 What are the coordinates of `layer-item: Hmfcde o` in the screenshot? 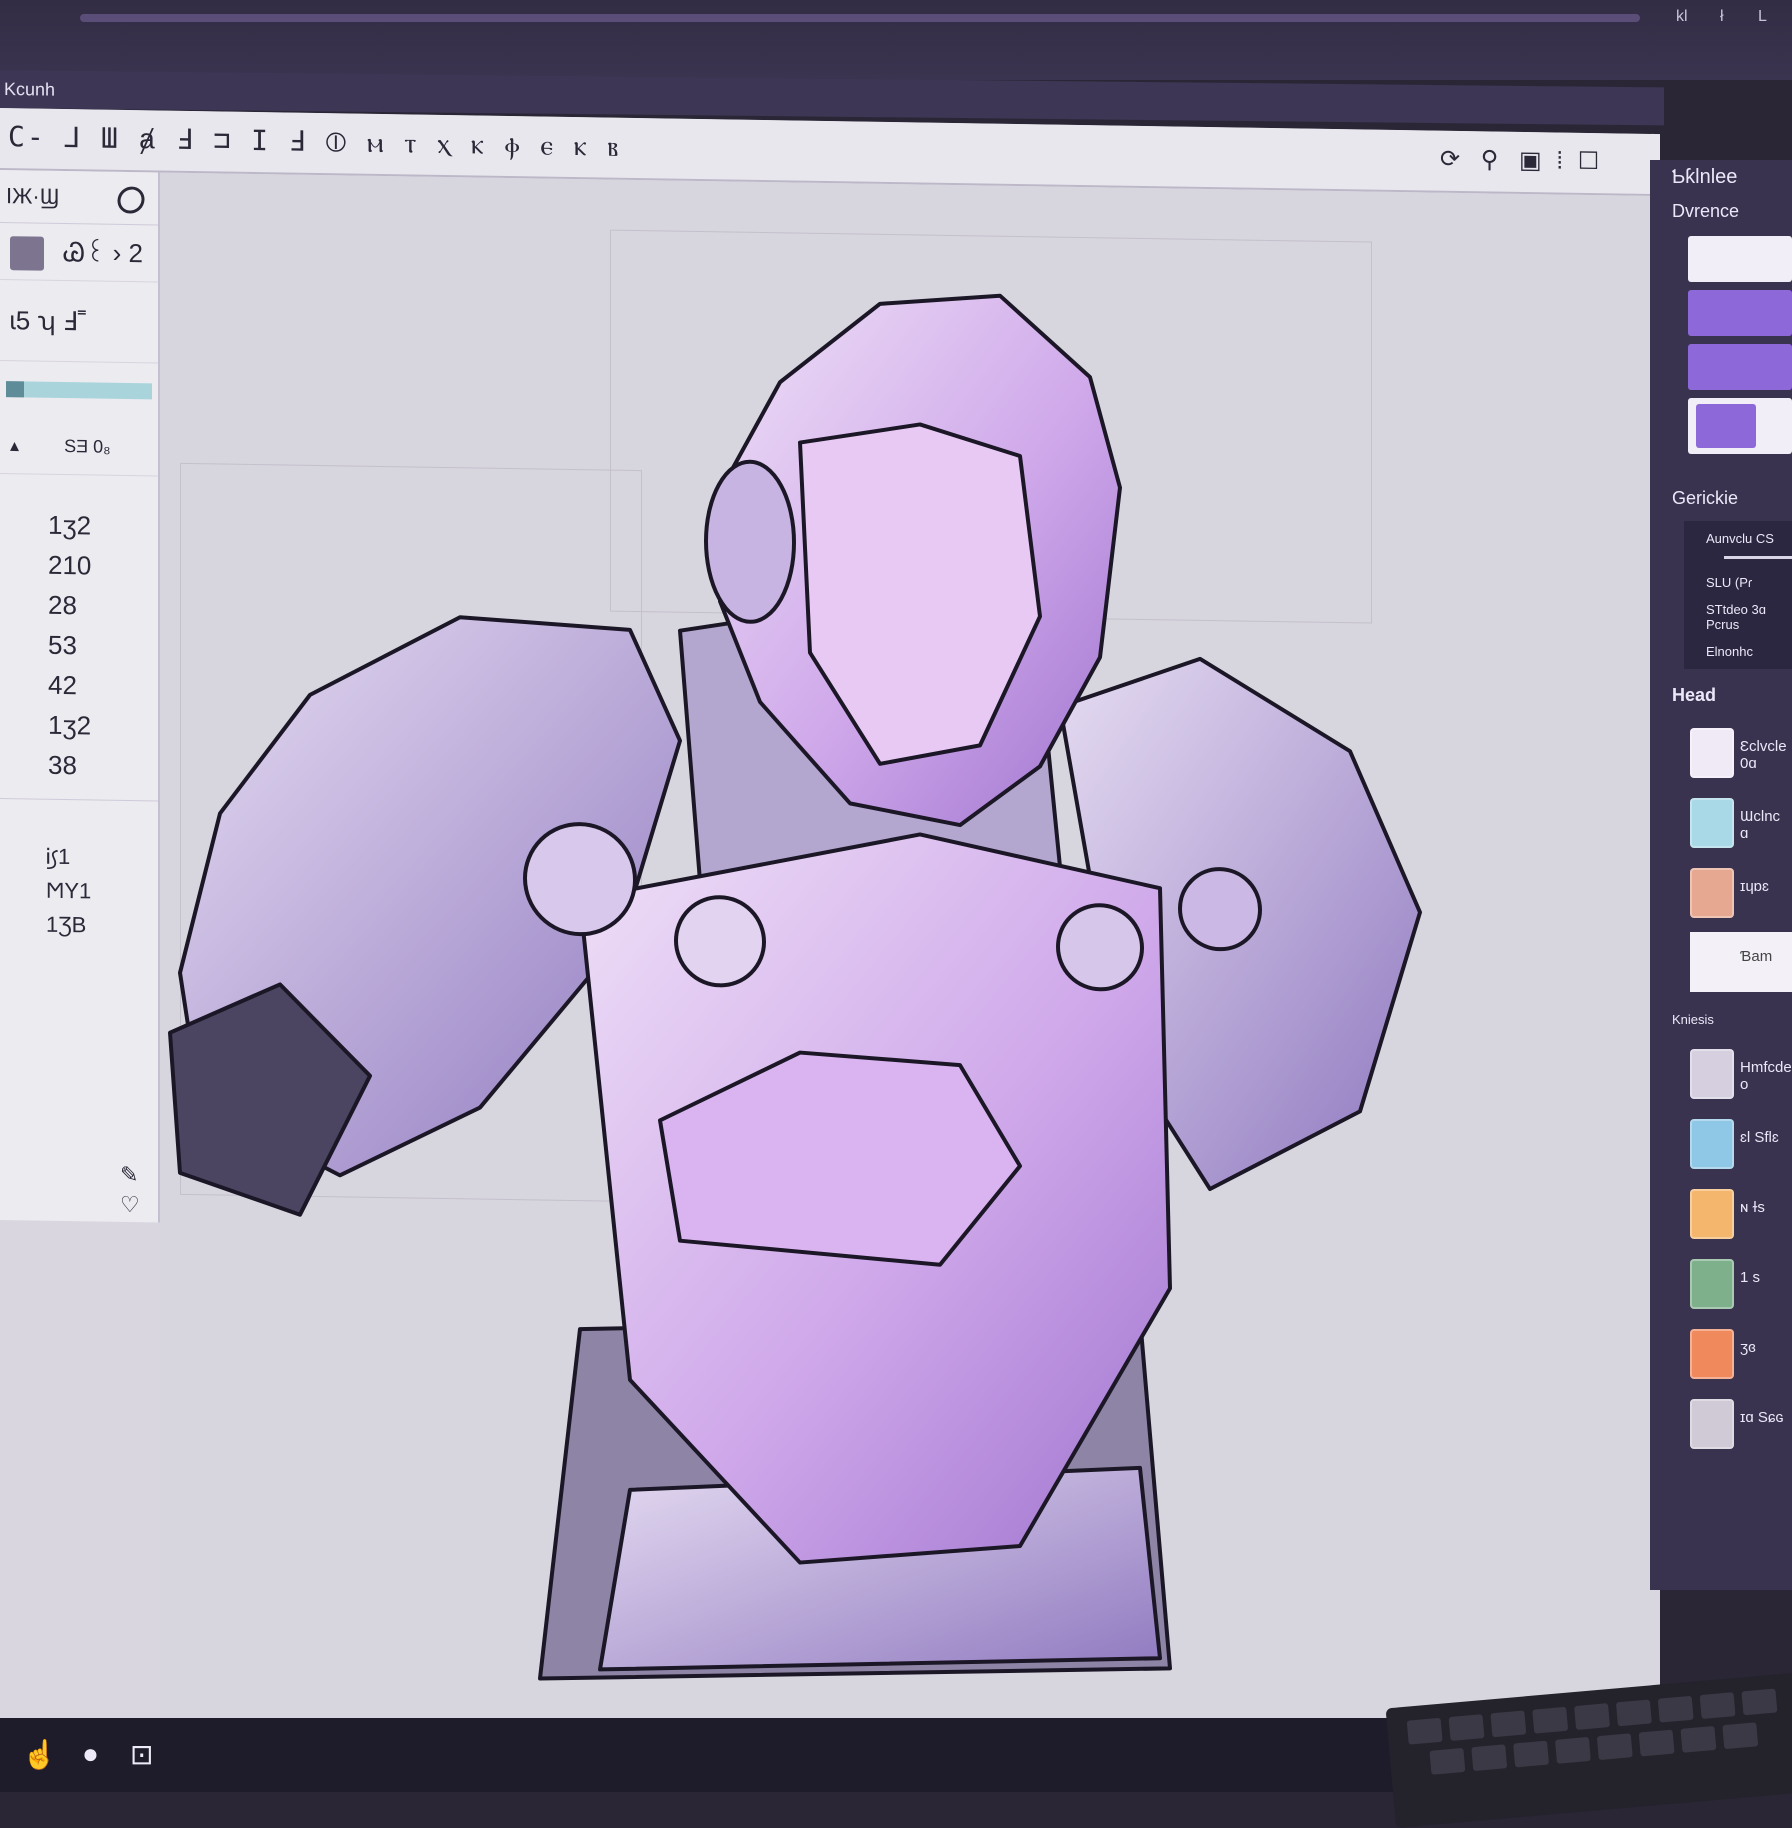 It's located at (1741, 1073).